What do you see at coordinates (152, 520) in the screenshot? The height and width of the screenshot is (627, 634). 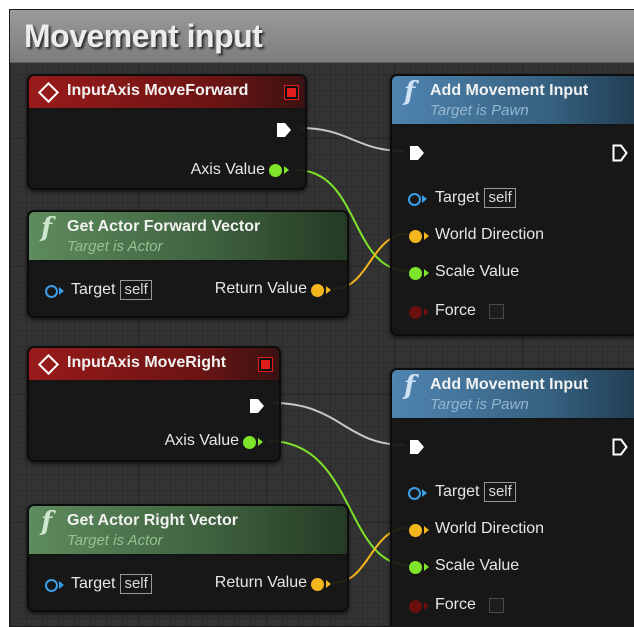 I see `pure-node-title: Get Actor Right Vector` at bounding box center [152, 520].